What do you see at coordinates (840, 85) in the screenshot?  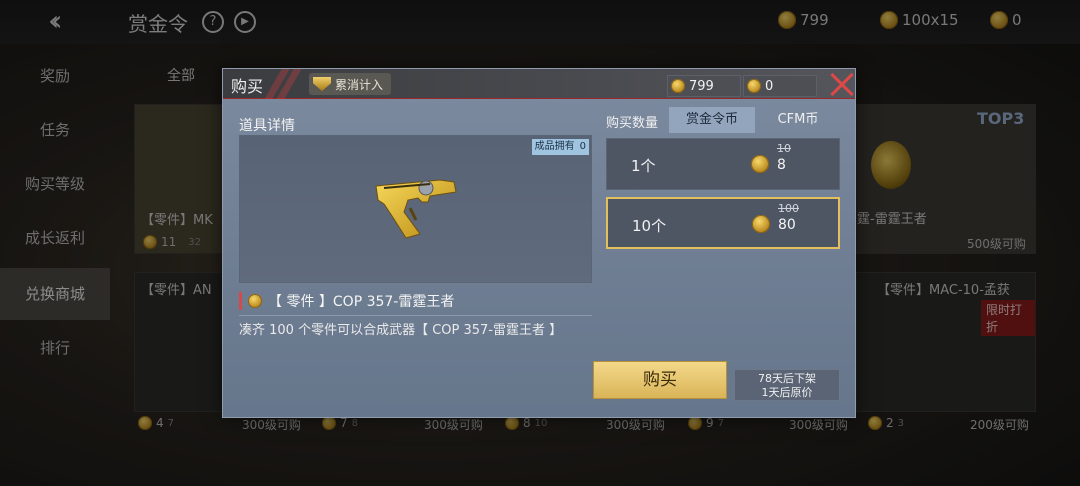 I see `close-icon` at bounding box center [840, 85].